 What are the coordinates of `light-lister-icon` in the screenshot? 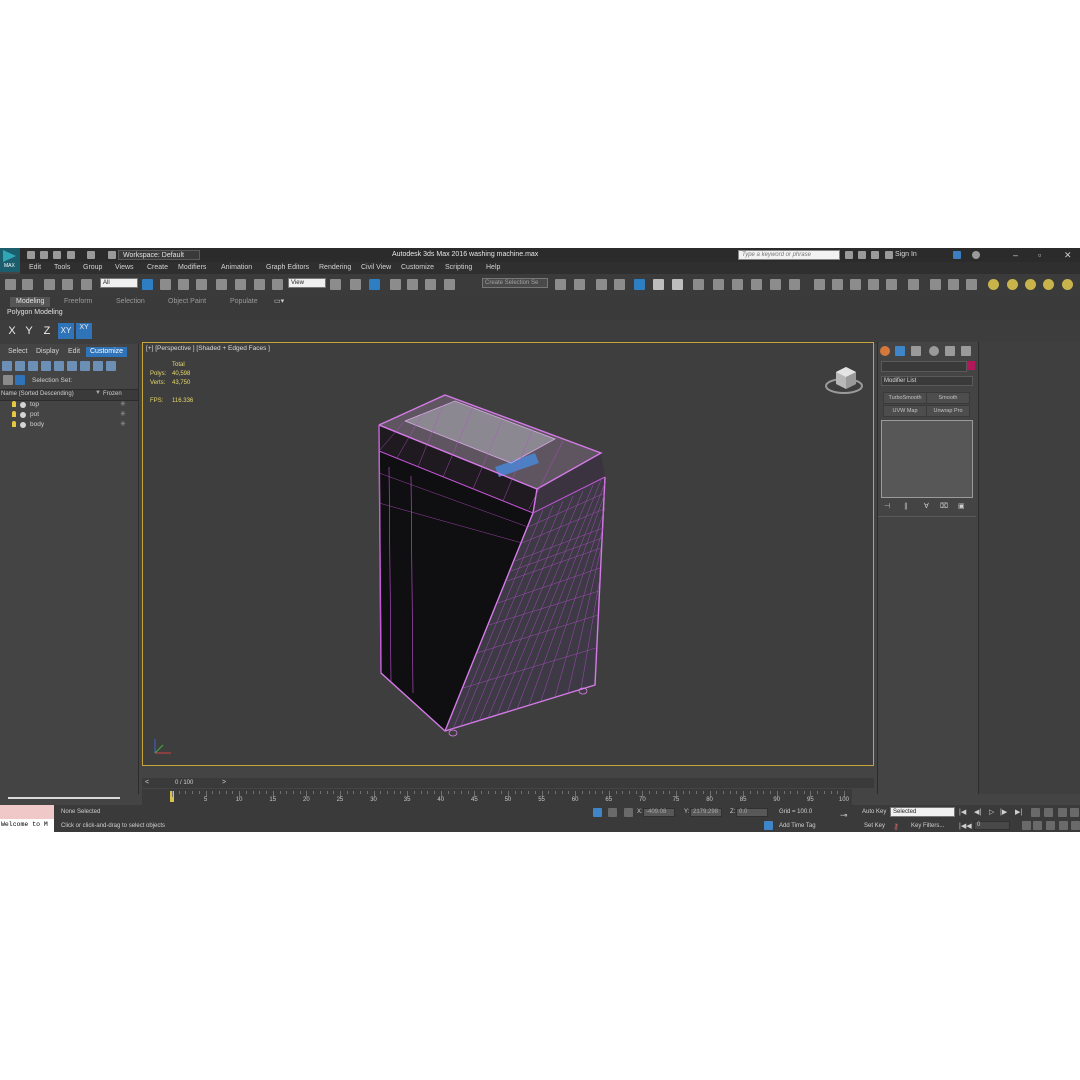 It's located at (913, 284).